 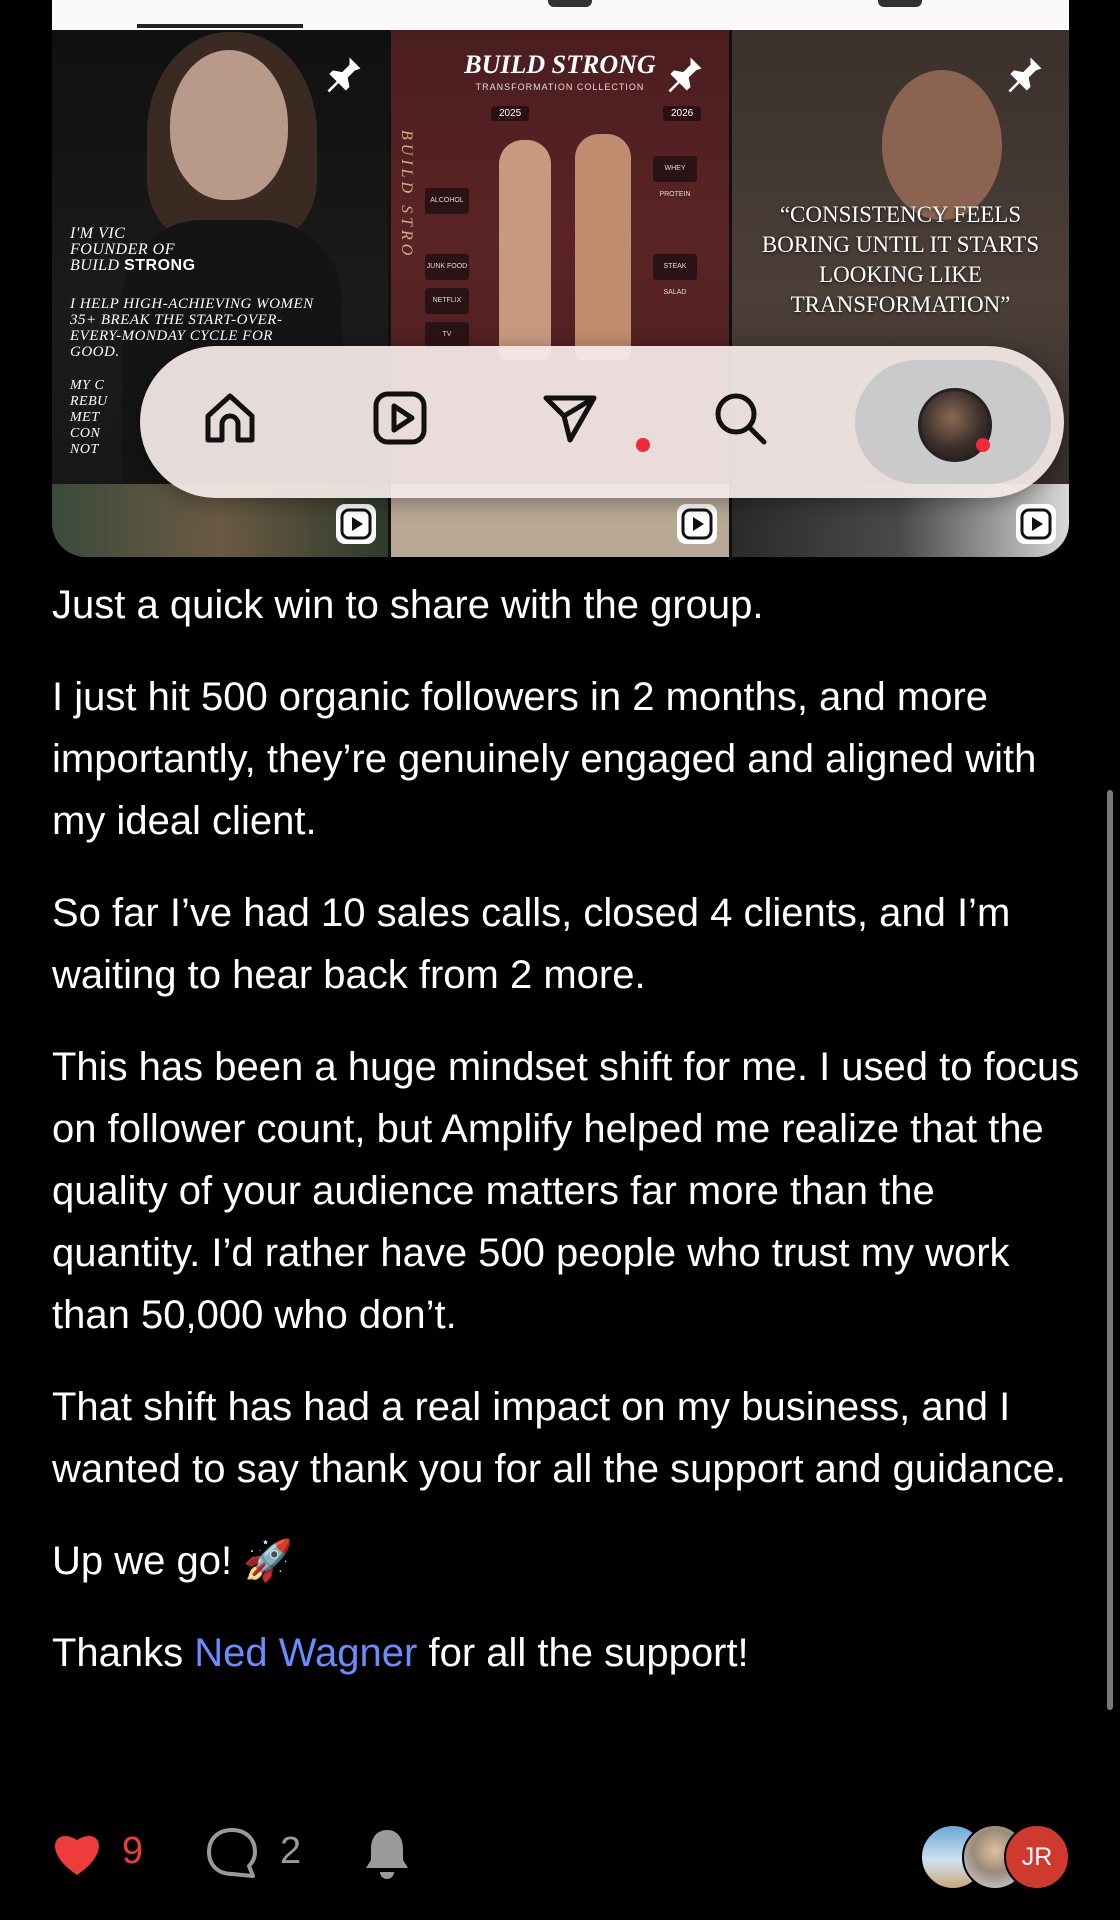 What do you see at coordinates (85, 433) in the screenshot?
I see `cut-line: CON` at bounding box center [85, 433].